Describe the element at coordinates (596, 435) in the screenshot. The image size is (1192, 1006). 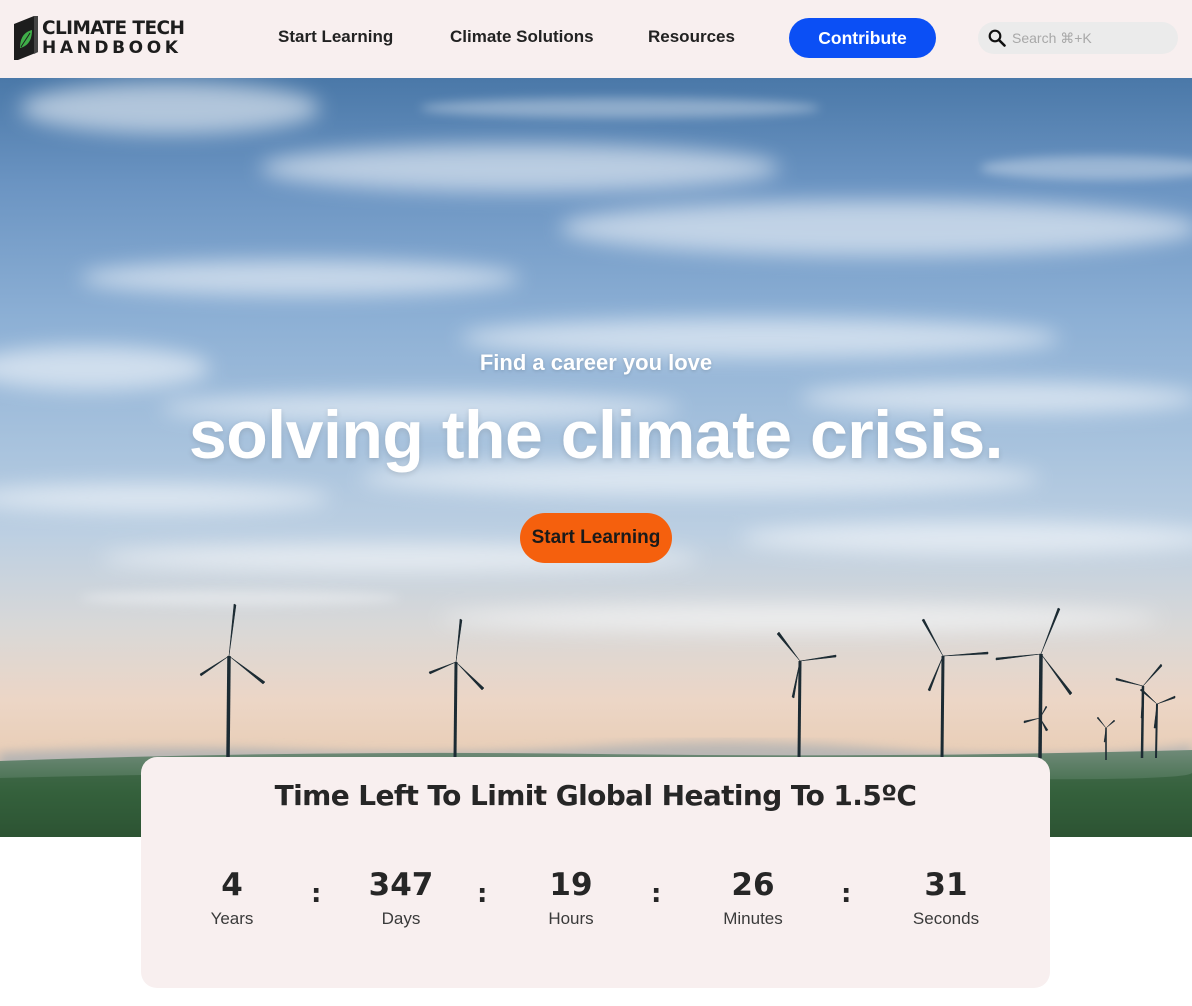
I see `hero-title: solving the climate crisis.` at that location.